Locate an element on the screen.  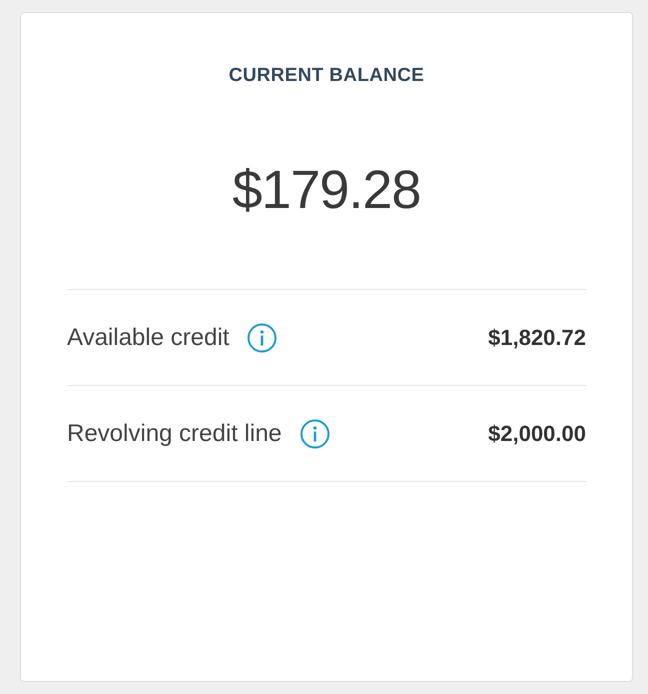
card-title: CURRENT BALANCE is located at coordinates (327, 76).